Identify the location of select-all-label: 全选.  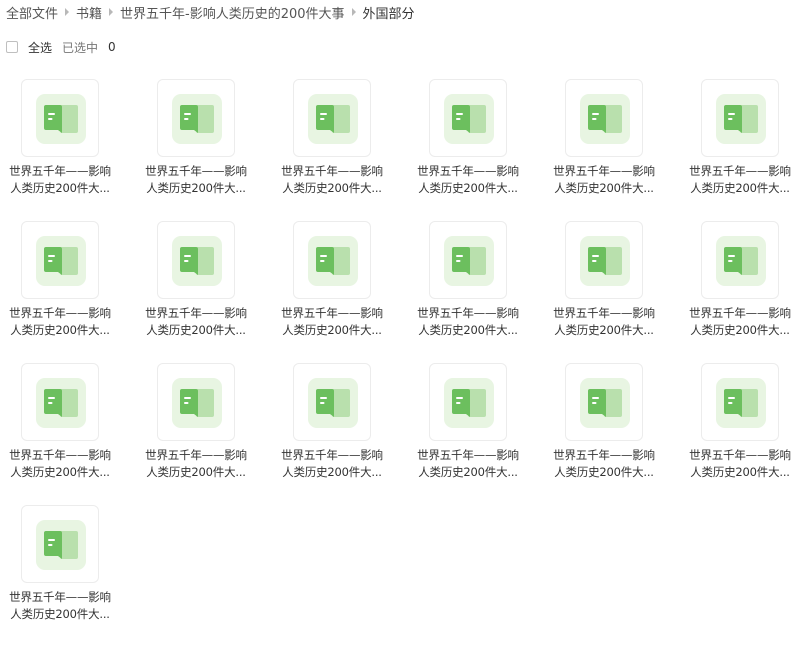
(40, 47).